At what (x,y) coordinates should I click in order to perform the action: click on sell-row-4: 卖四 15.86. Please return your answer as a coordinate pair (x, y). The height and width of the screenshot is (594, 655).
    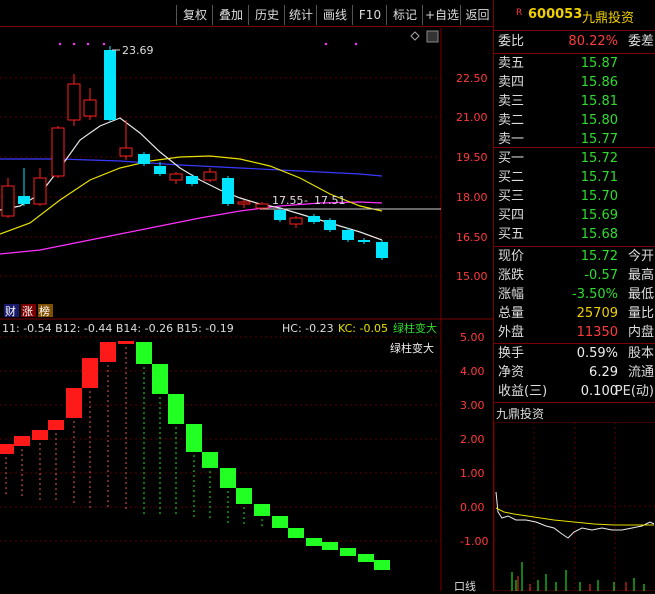
    Looking at the image, I should click on (558, 82).